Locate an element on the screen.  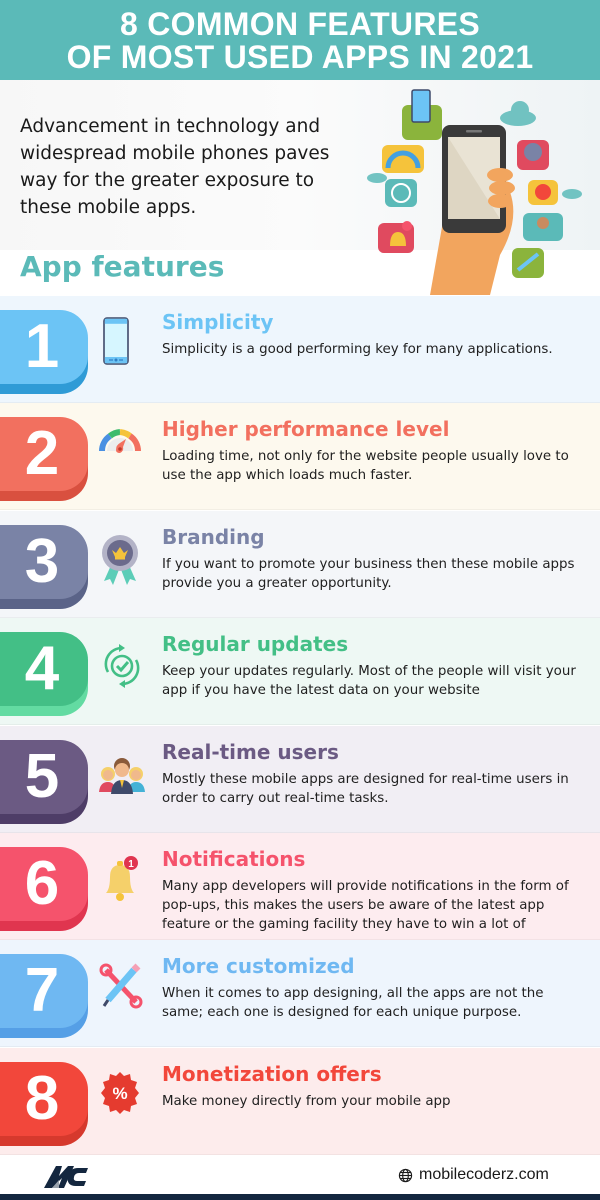
feature-description: Make money directly from your mobile app is located at coordinates (306, 1101).